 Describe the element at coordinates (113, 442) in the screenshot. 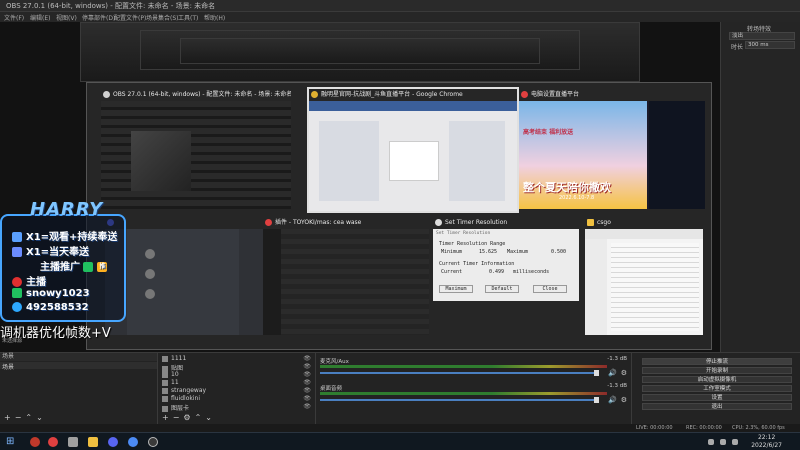

I see `discord-icon` at that location.